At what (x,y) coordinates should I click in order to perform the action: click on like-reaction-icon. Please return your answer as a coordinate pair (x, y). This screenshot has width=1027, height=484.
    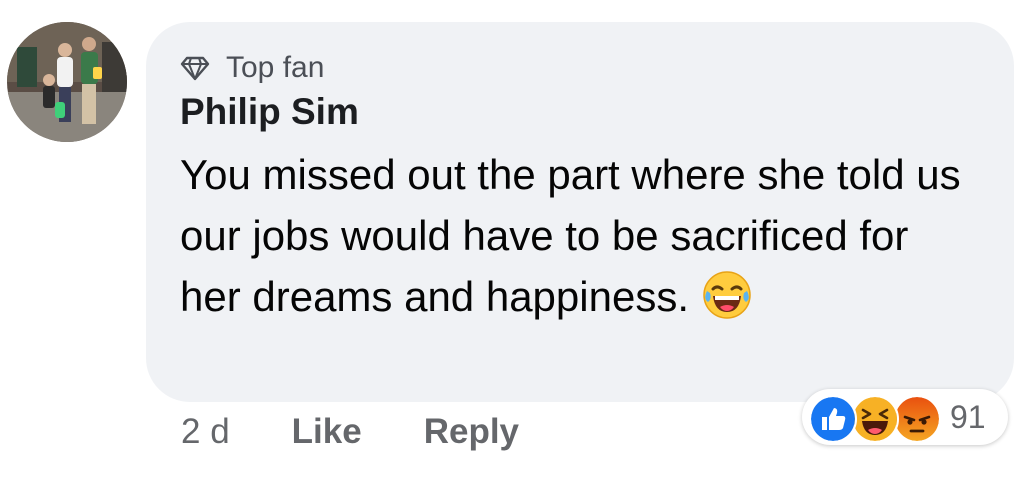
    Looking at the image, I should click on (833, 419).